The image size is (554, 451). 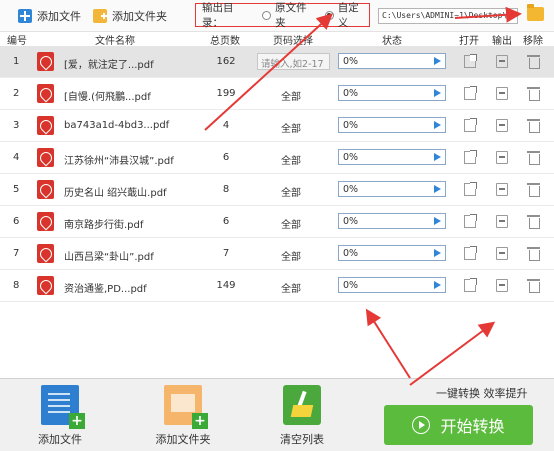 I want to click on output-path-field: C:\Users\ADMINI~1\Desktop\, so click(x=448, y=16).